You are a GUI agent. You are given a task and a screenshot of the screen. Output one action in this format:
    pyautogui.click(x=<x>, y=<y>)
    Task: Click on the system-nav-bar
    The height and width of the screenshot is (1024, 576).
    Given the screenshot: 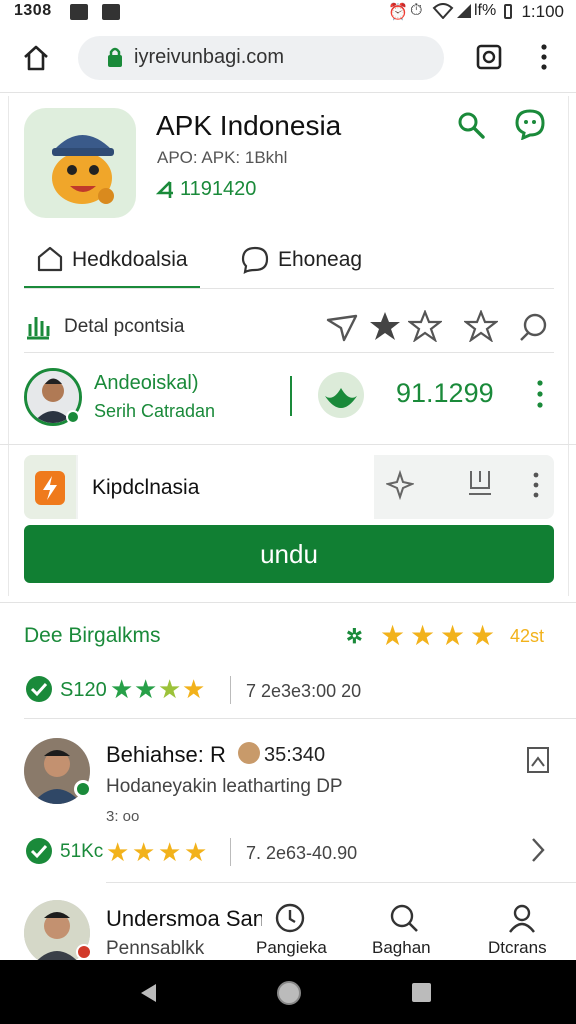 What is the action you would take?
    pyautogui.click(x=288, y=992)
    